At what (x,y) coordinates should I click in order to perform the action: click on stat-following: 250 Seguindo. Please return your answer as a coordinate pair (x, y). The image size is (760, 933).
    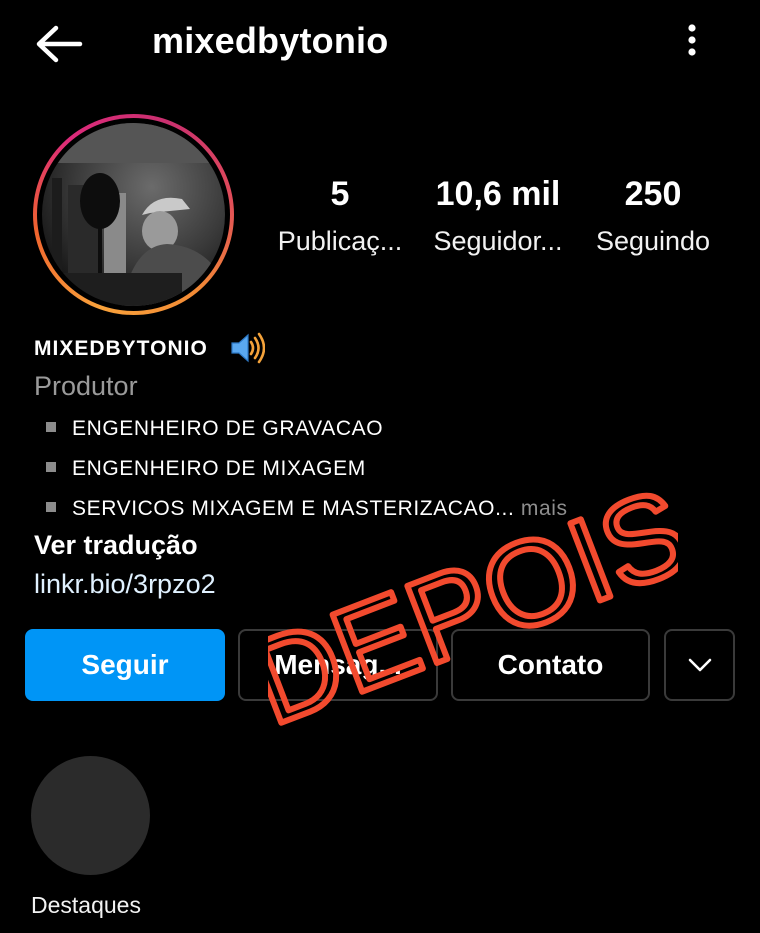
    Looking at the image, I should click on (653, 216).